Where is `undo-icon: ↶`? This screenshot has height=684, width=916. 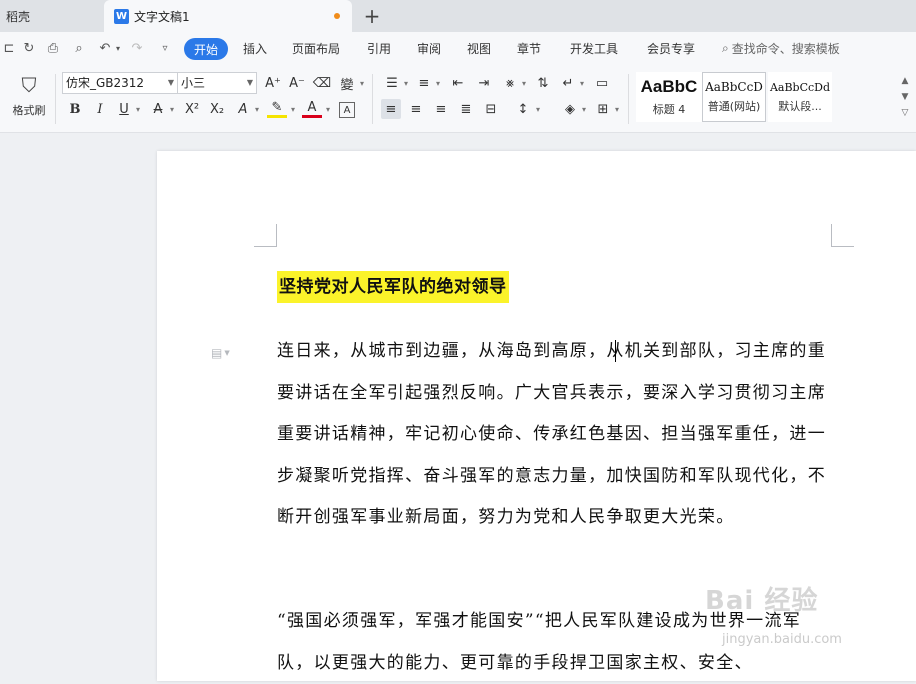 undo-icon: ↶ is located at coordinates (105, 48).